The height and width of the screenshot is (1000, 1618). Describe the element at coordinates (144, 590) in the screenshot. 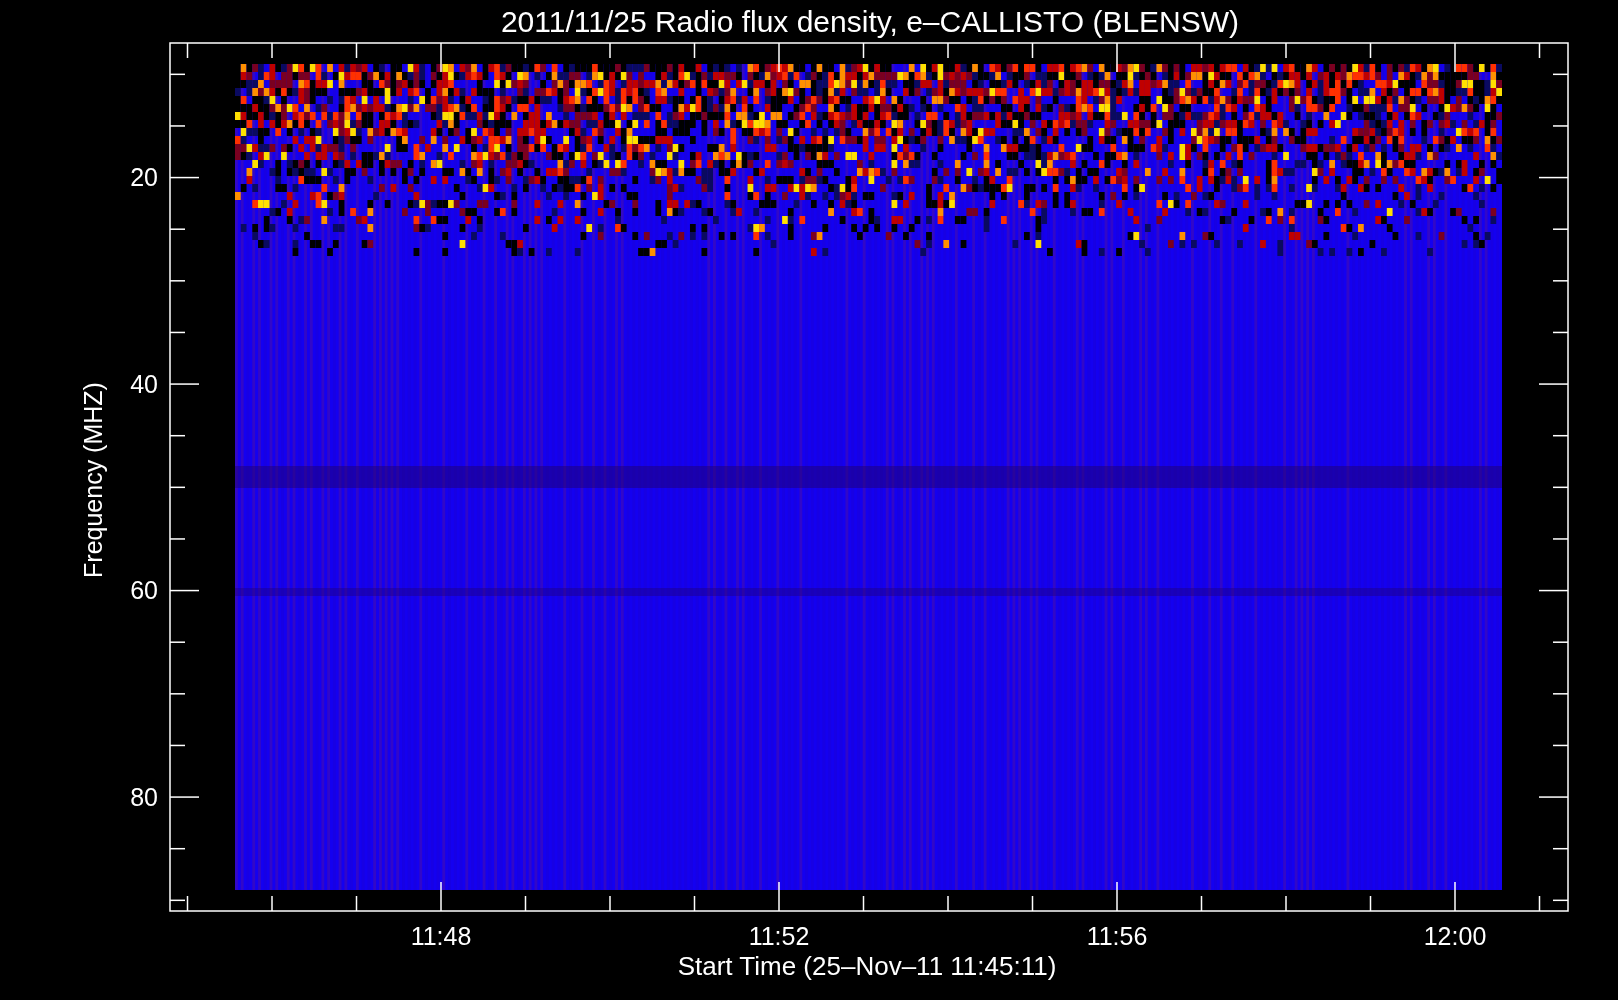

I see `y-tick-label: 60` at that location.